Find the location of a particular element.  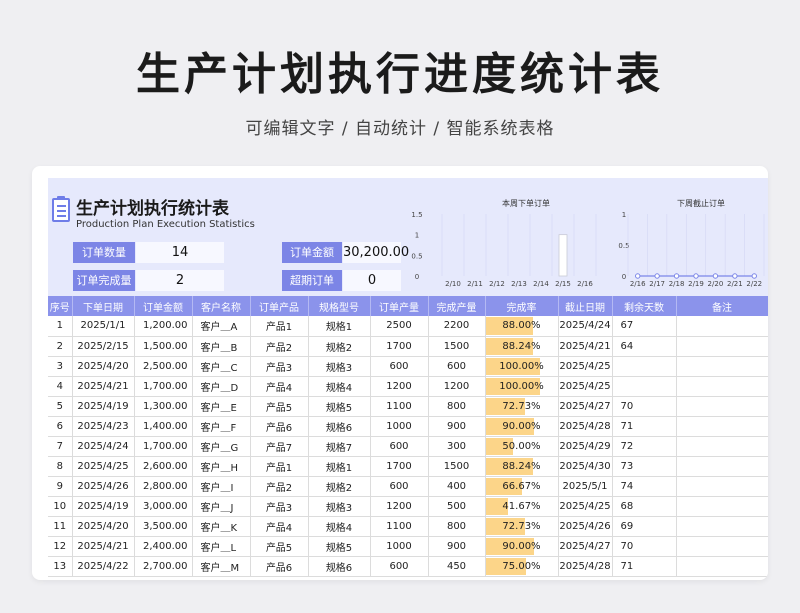

product-cell: 产品5 is located at coordinates (279, 546).